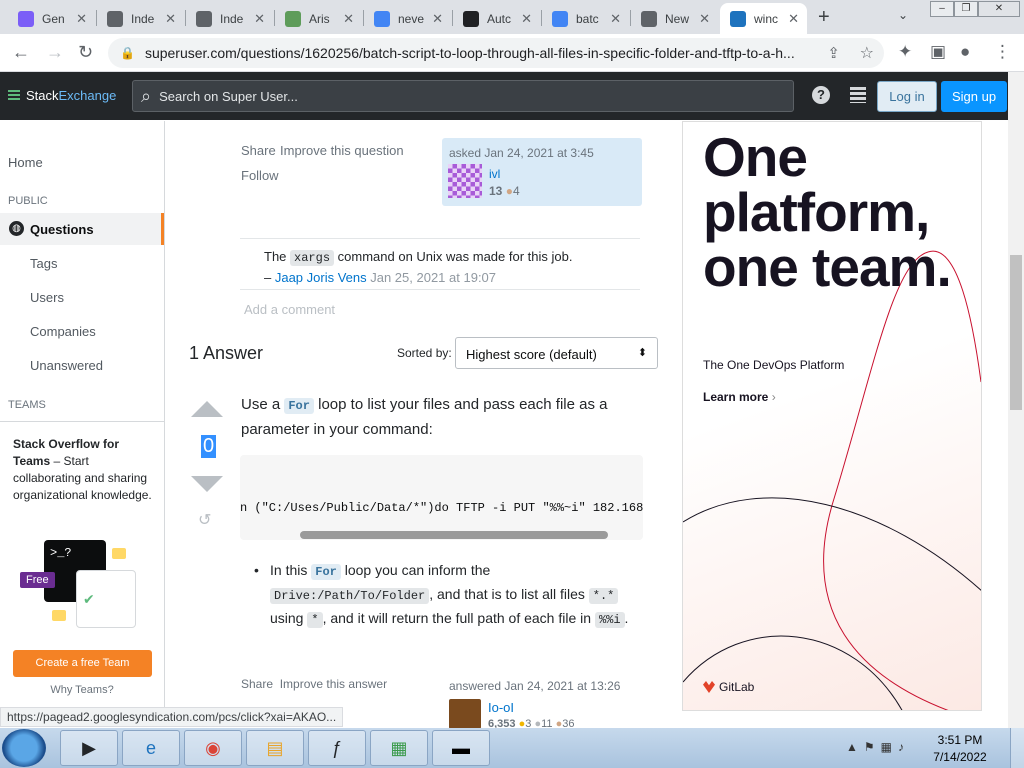 The height and width of the screenshot is (768, 1024). What do you see at coordinates (82, 229) in the screenshot?
I see `nav-questions: ◍ Questions` at bounding box center [82, 229].